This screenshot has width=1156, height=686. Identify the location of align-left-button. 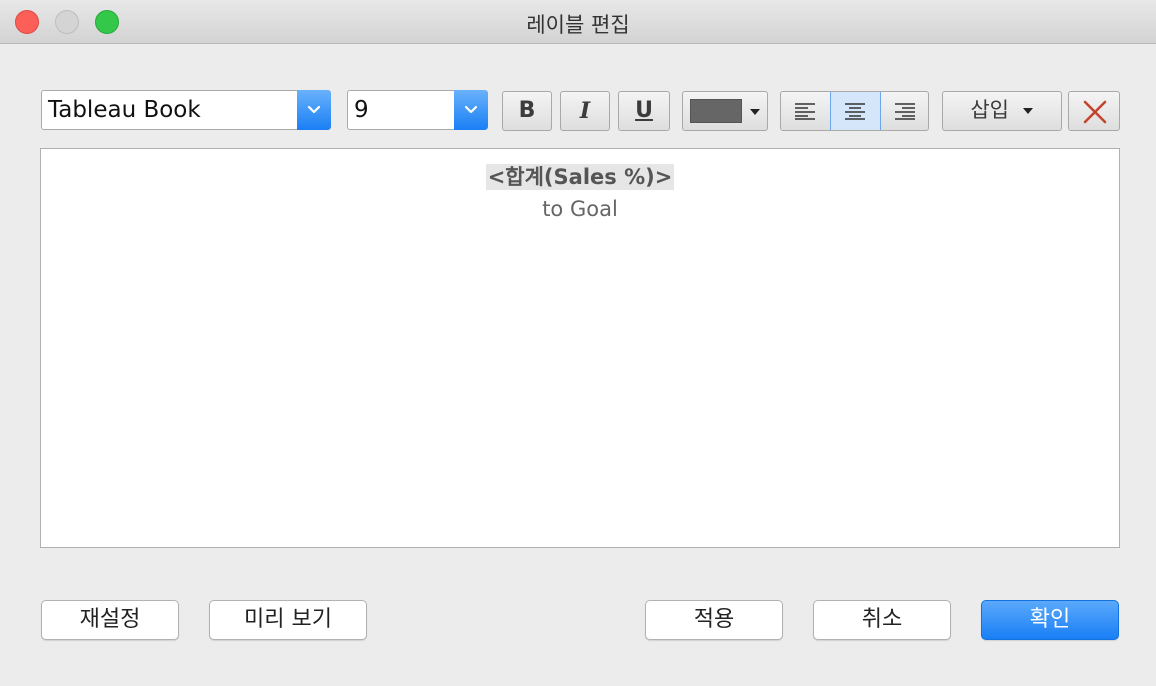
(805, 111).